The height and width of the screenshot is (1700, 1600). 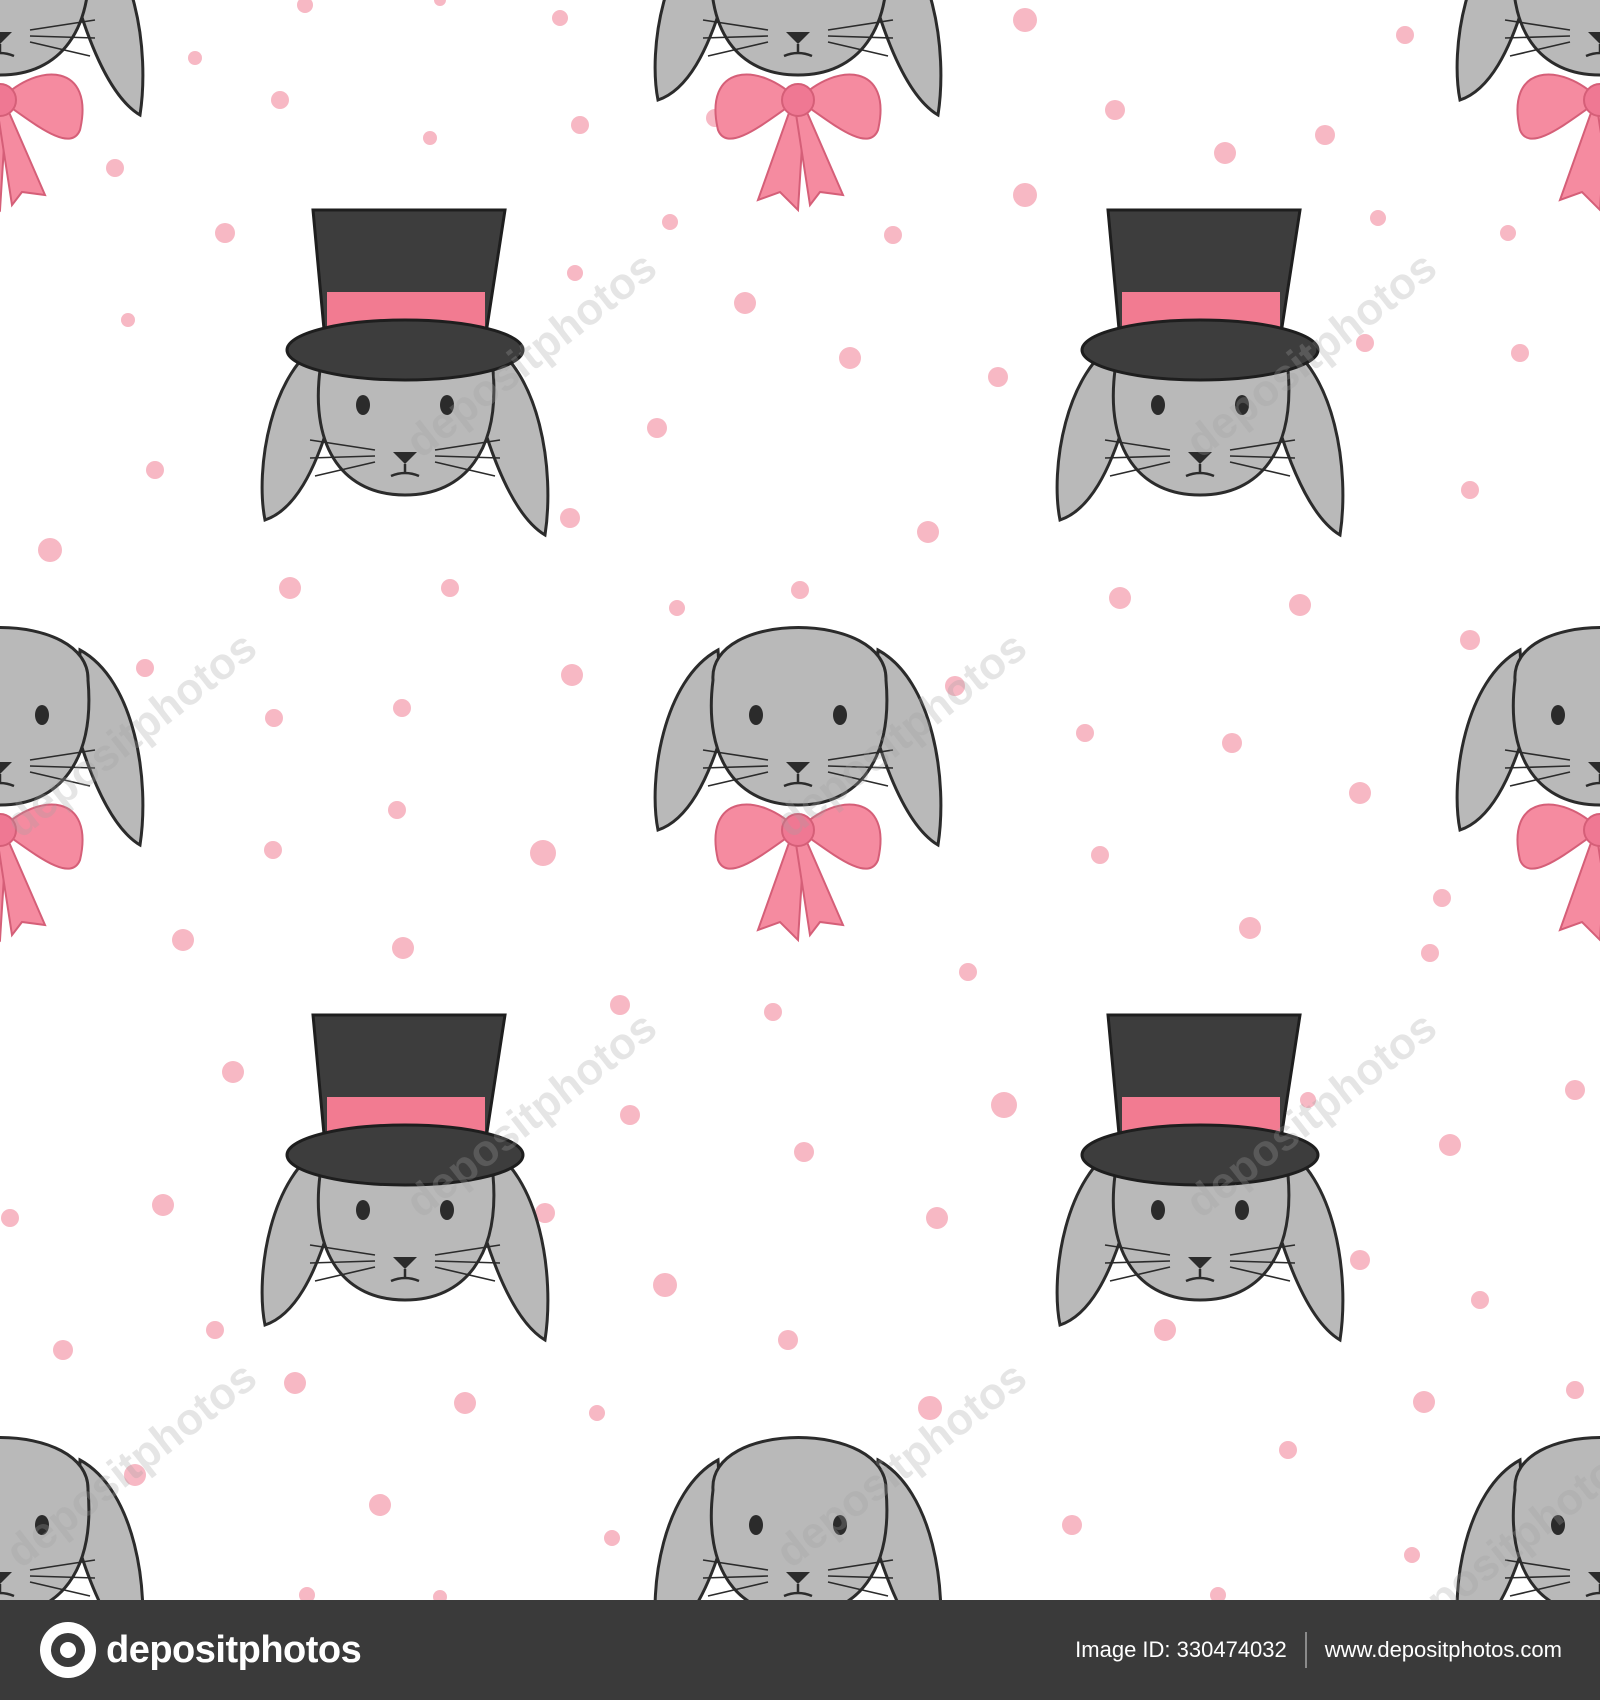 I want to click on site-url: www.depositphotos.com, so click(x=1443, y=1650).